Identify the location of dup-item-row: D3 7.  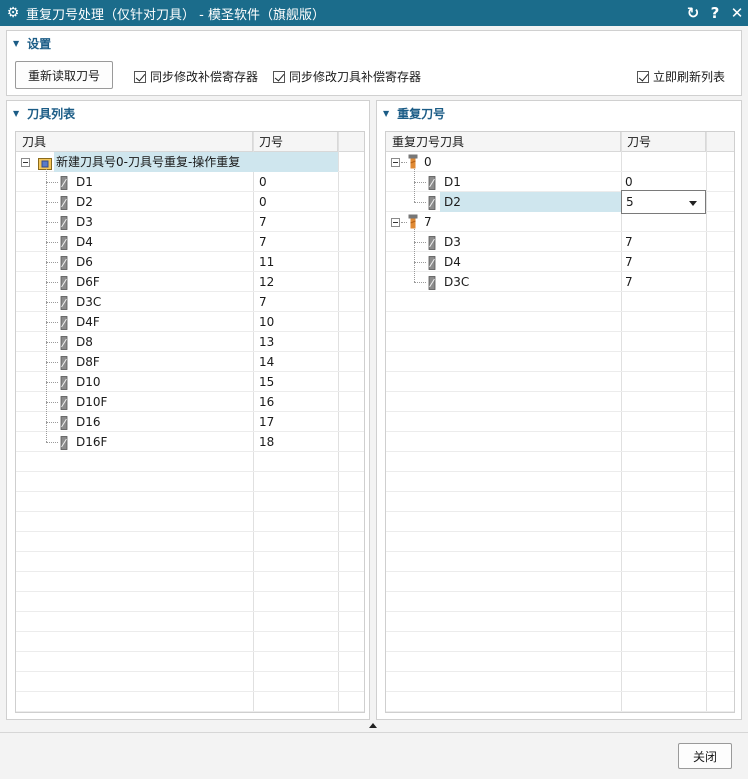
(546, 242).